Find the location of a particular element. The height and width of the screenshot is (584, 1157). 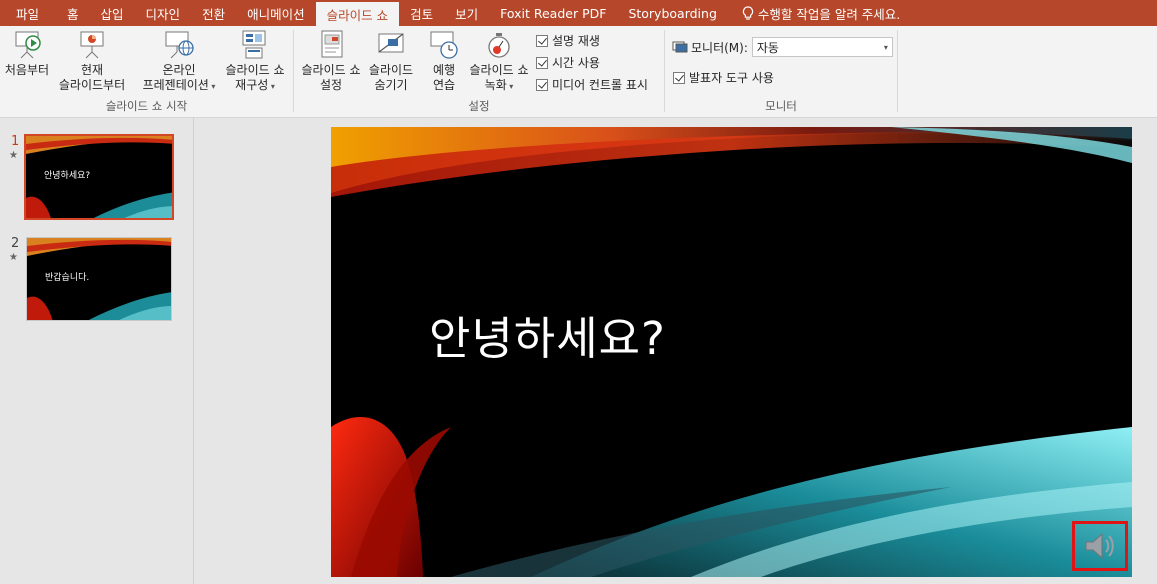

slide-title: 안녕하세요? is located at coordinates (547, 334).